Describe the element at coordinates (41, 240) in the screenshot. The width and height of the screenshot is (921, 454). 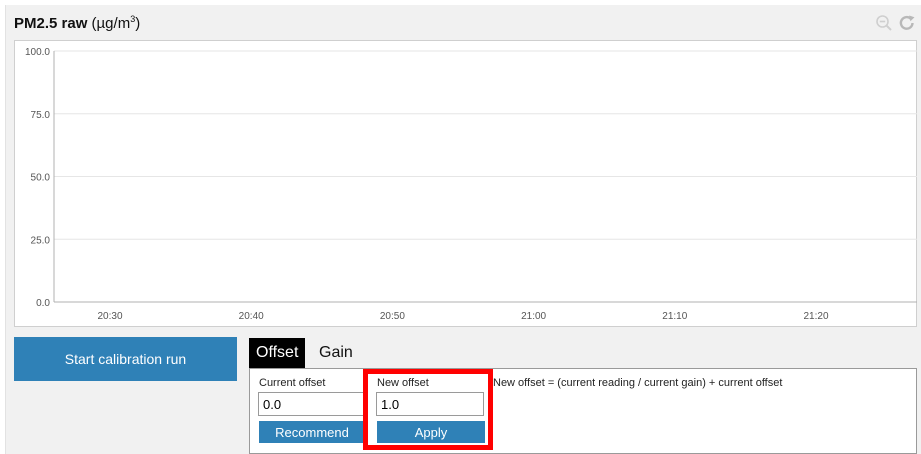
I see `y-tick-label: 25.0` at that location.